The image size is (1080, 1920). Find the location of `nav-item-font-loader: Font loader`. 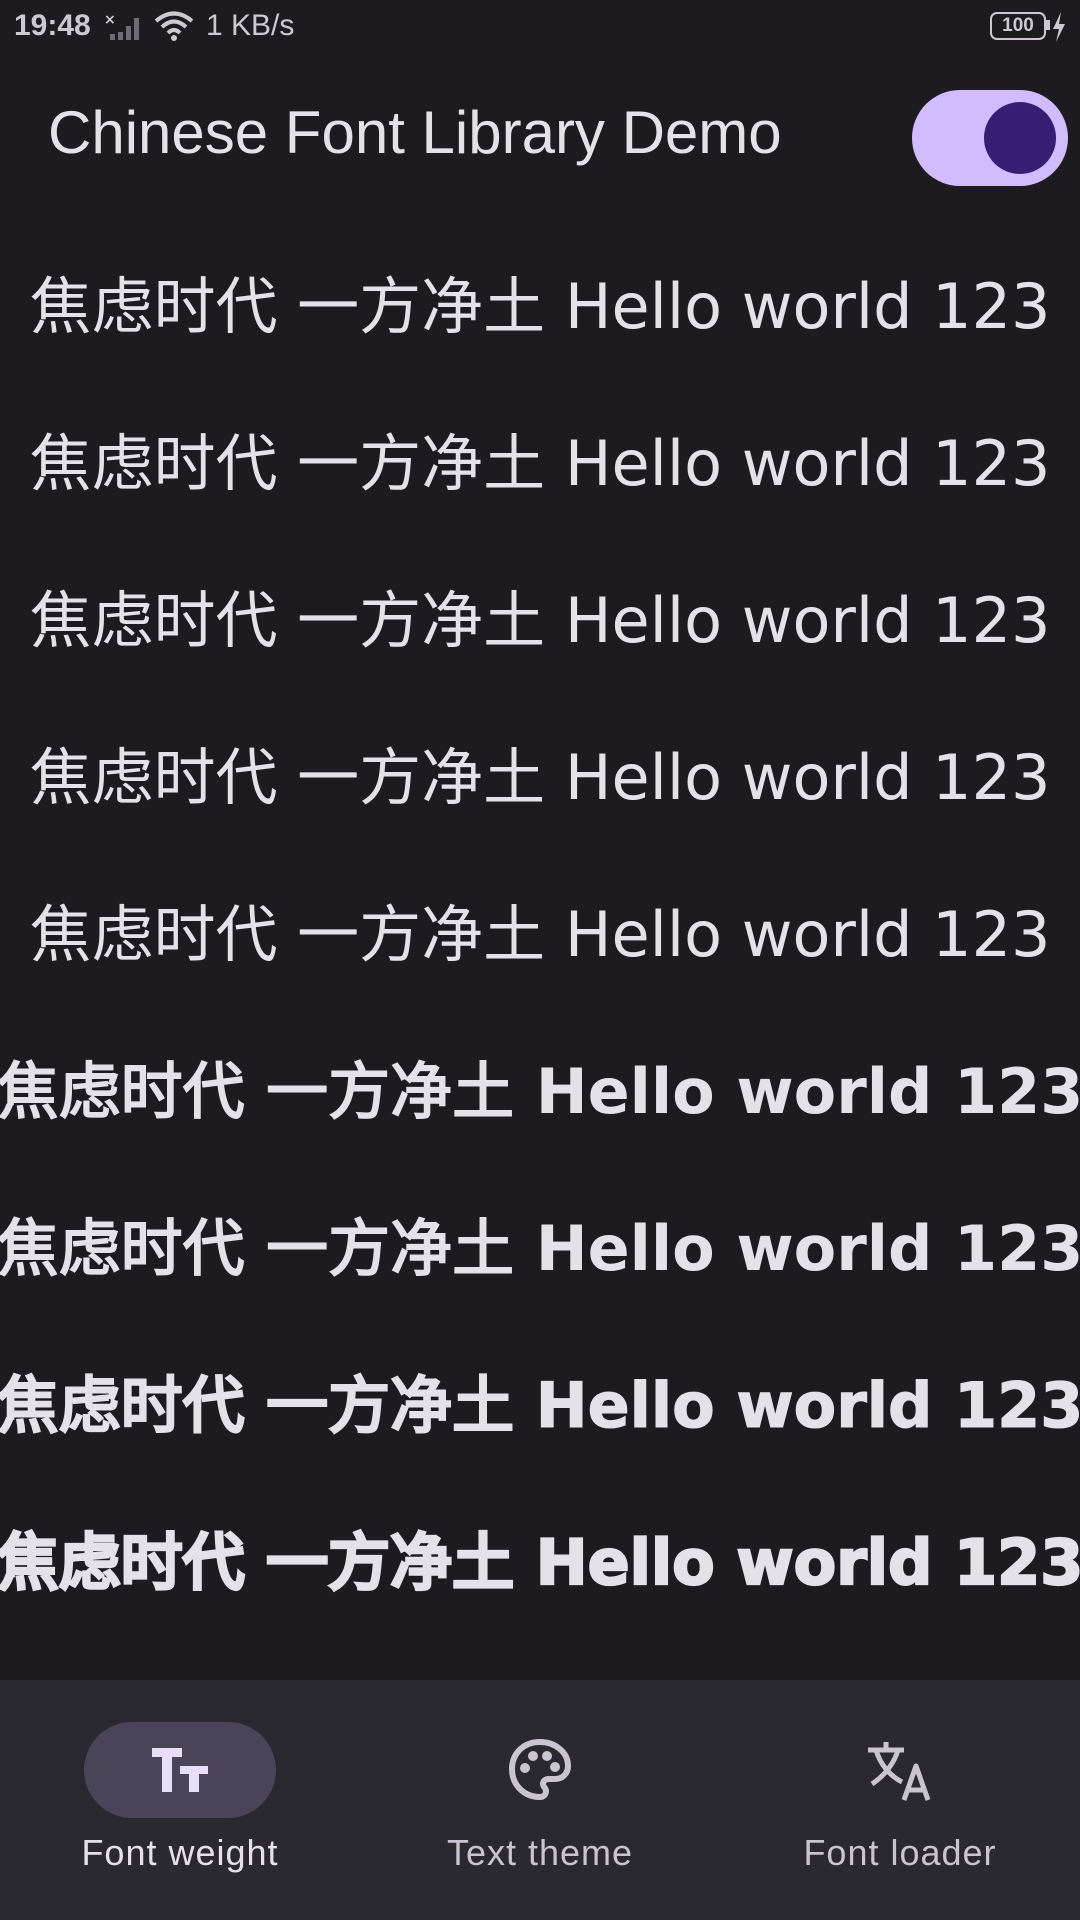

nav-item-font-loader: Font loader is located at coordinates (900, 1800).